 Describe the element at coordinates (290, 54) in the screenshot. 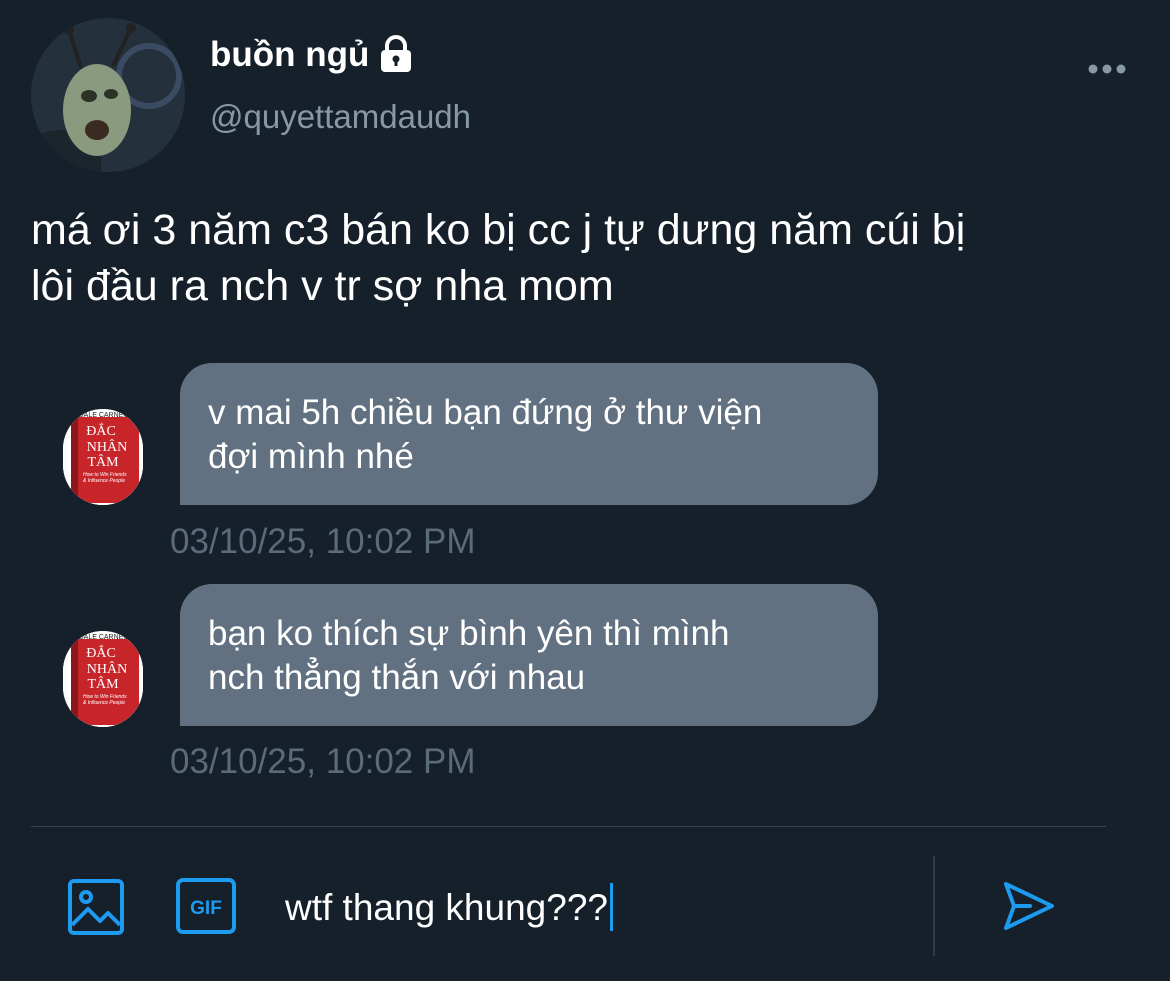

I see `display-name: buồn ngủ` at that location.